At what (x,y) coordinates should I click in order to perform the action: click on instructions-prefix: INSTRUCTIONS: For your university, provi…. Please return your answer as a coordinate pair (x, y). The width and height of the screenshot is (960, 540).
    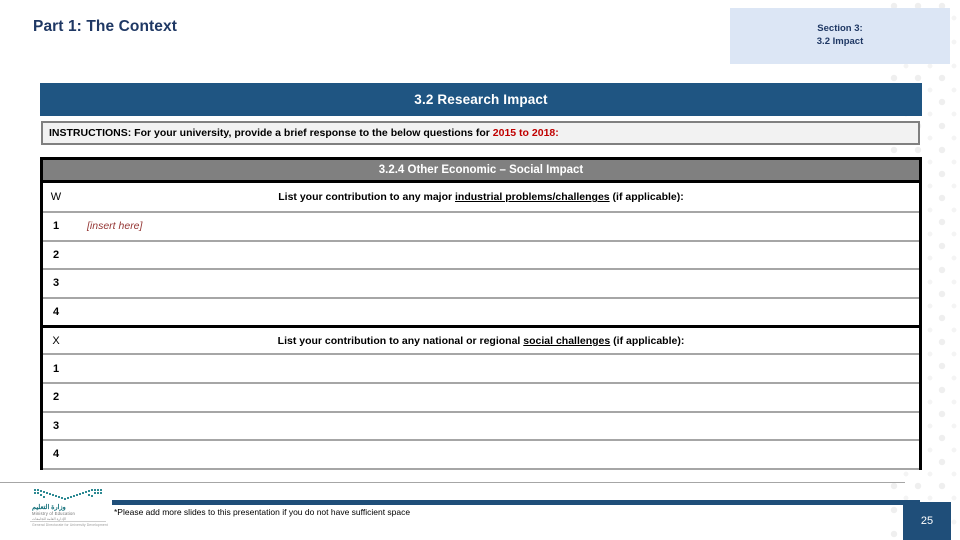
    Looking at the image, I should click on (271, 133).